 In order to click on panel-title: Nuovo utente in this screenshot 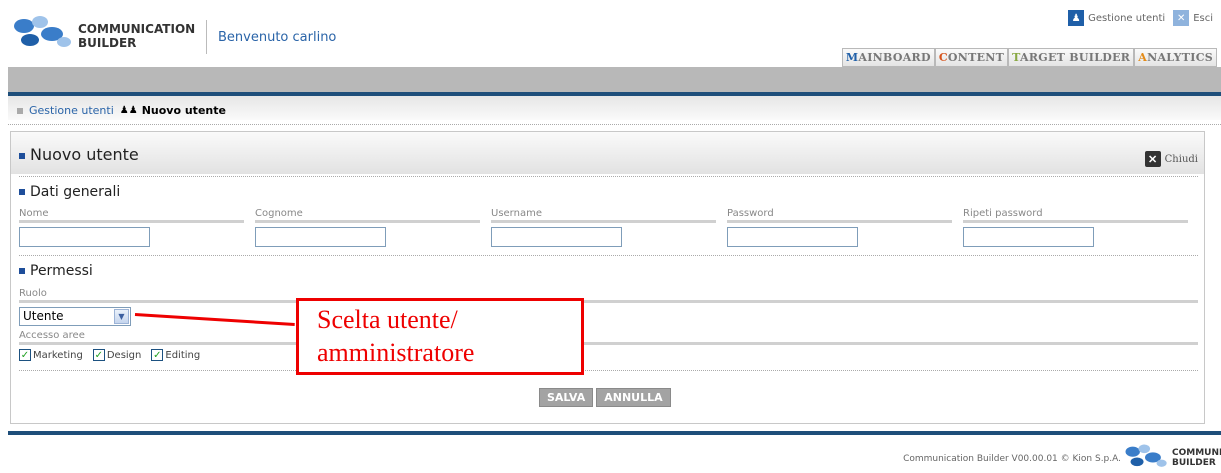, I will do `click(79, 154)`.